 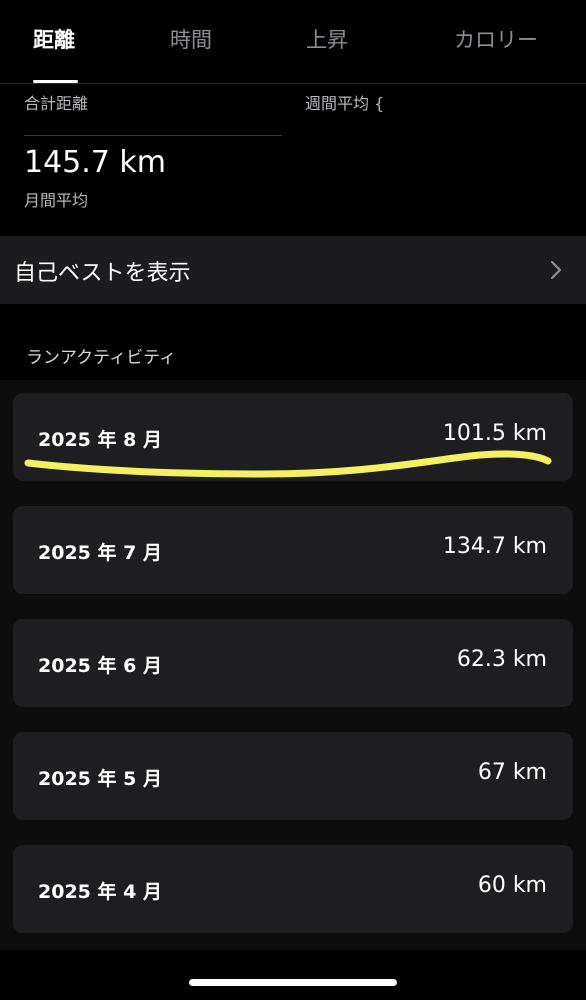 I want to click on month-label: 2025 年 7 月, so click(x=100, y=553).